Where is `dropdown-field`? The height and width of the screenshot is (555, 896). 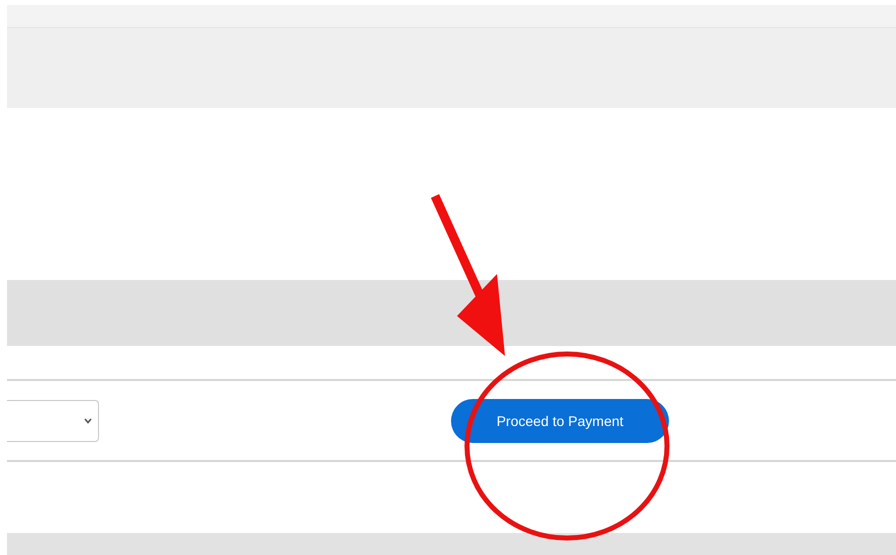 dropdown-field is located at coordinates (53, 421).